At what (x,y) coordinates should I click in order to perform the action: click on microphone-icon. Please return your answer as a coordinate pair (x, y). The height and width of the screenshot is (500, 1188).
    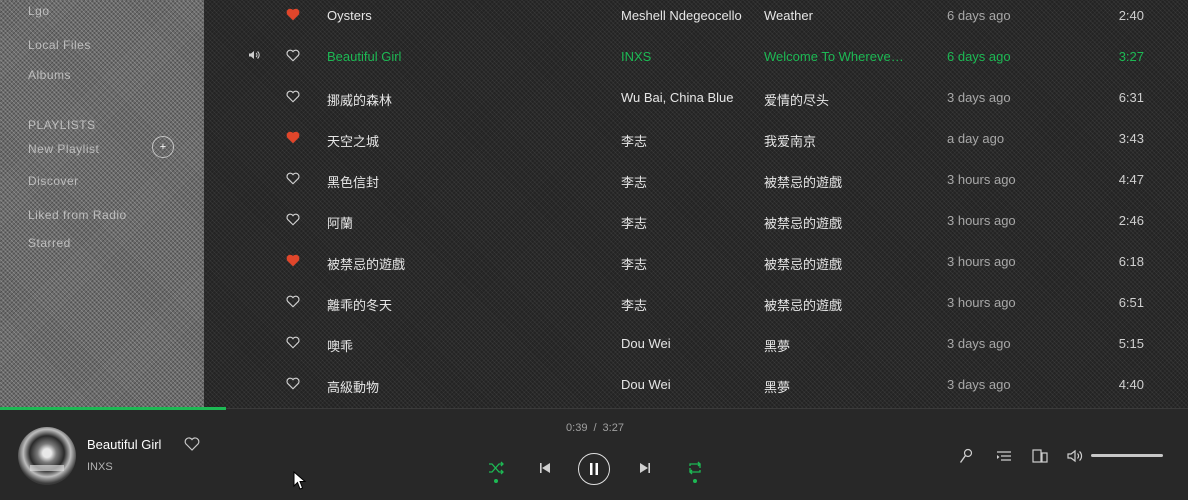
    Looking at the image, I should click on (966, 455).